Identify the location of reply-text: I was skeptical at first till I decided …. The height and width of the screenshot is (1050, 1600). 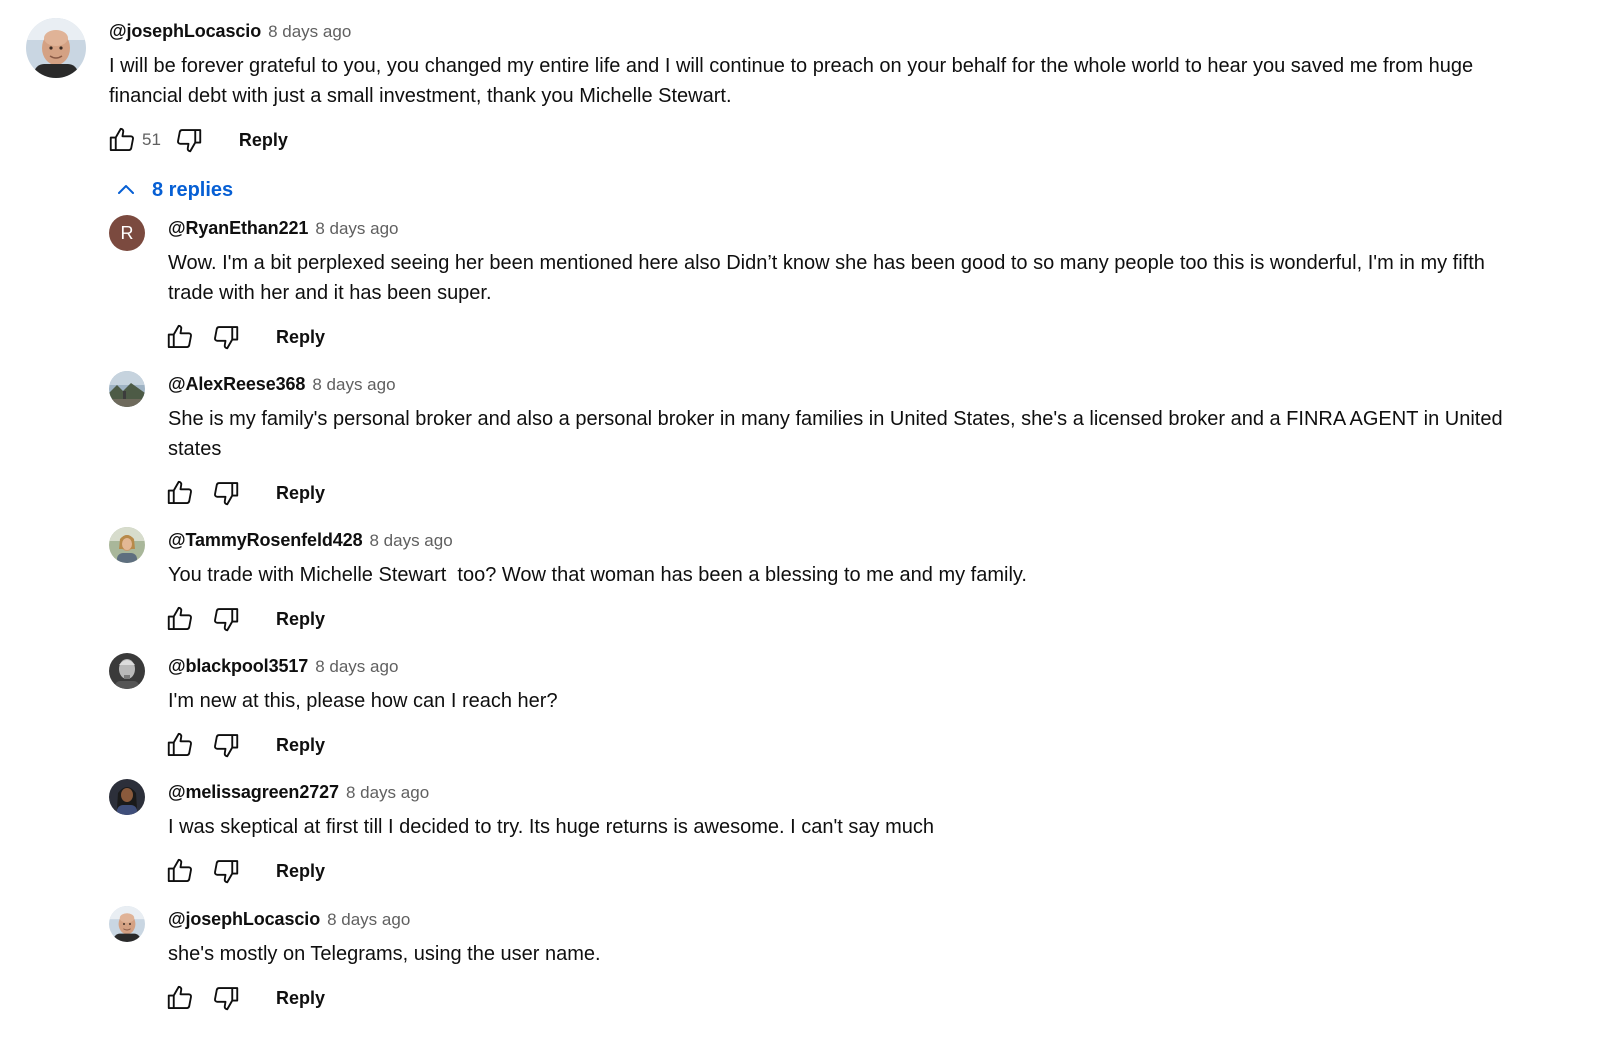
(868, 827).